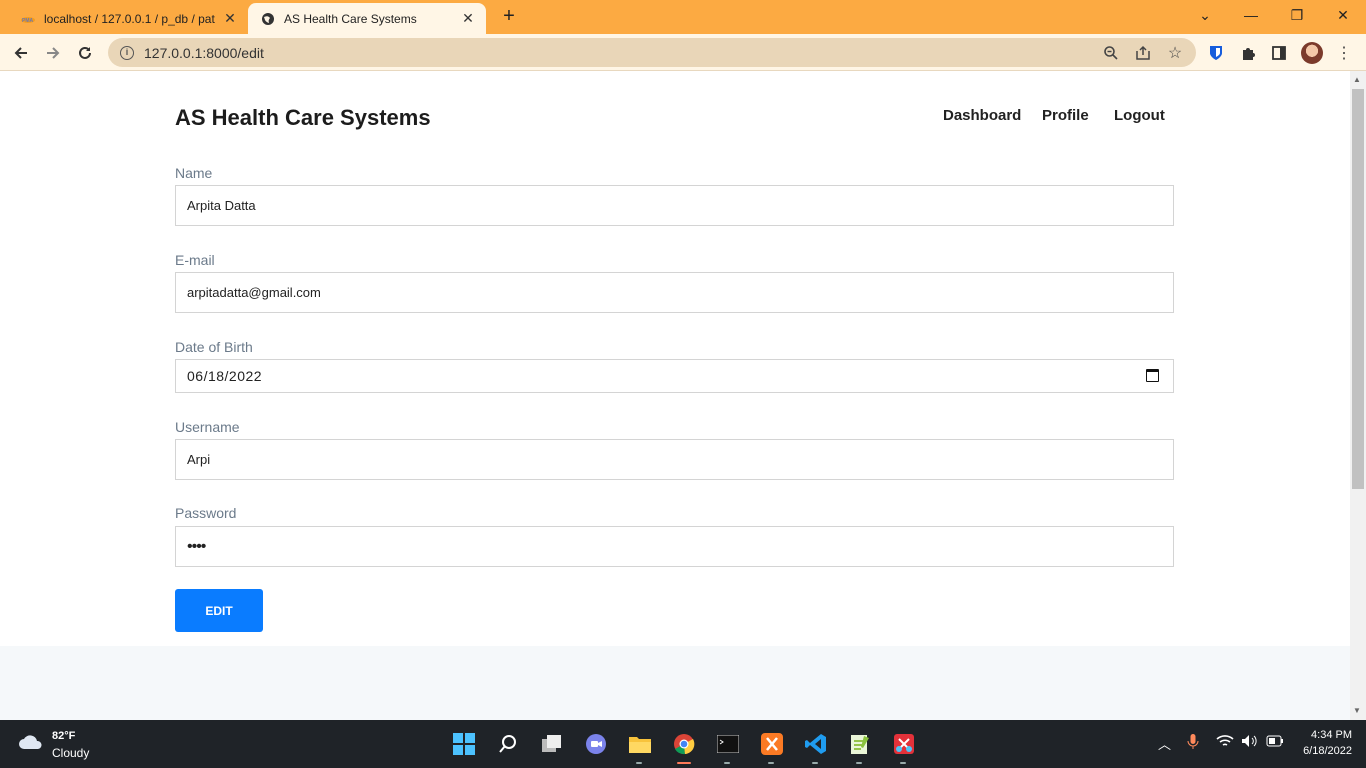  Describe the element at coordinates (1139, 115) in the screenshot. I see `nav-logout: Logout` at that location.